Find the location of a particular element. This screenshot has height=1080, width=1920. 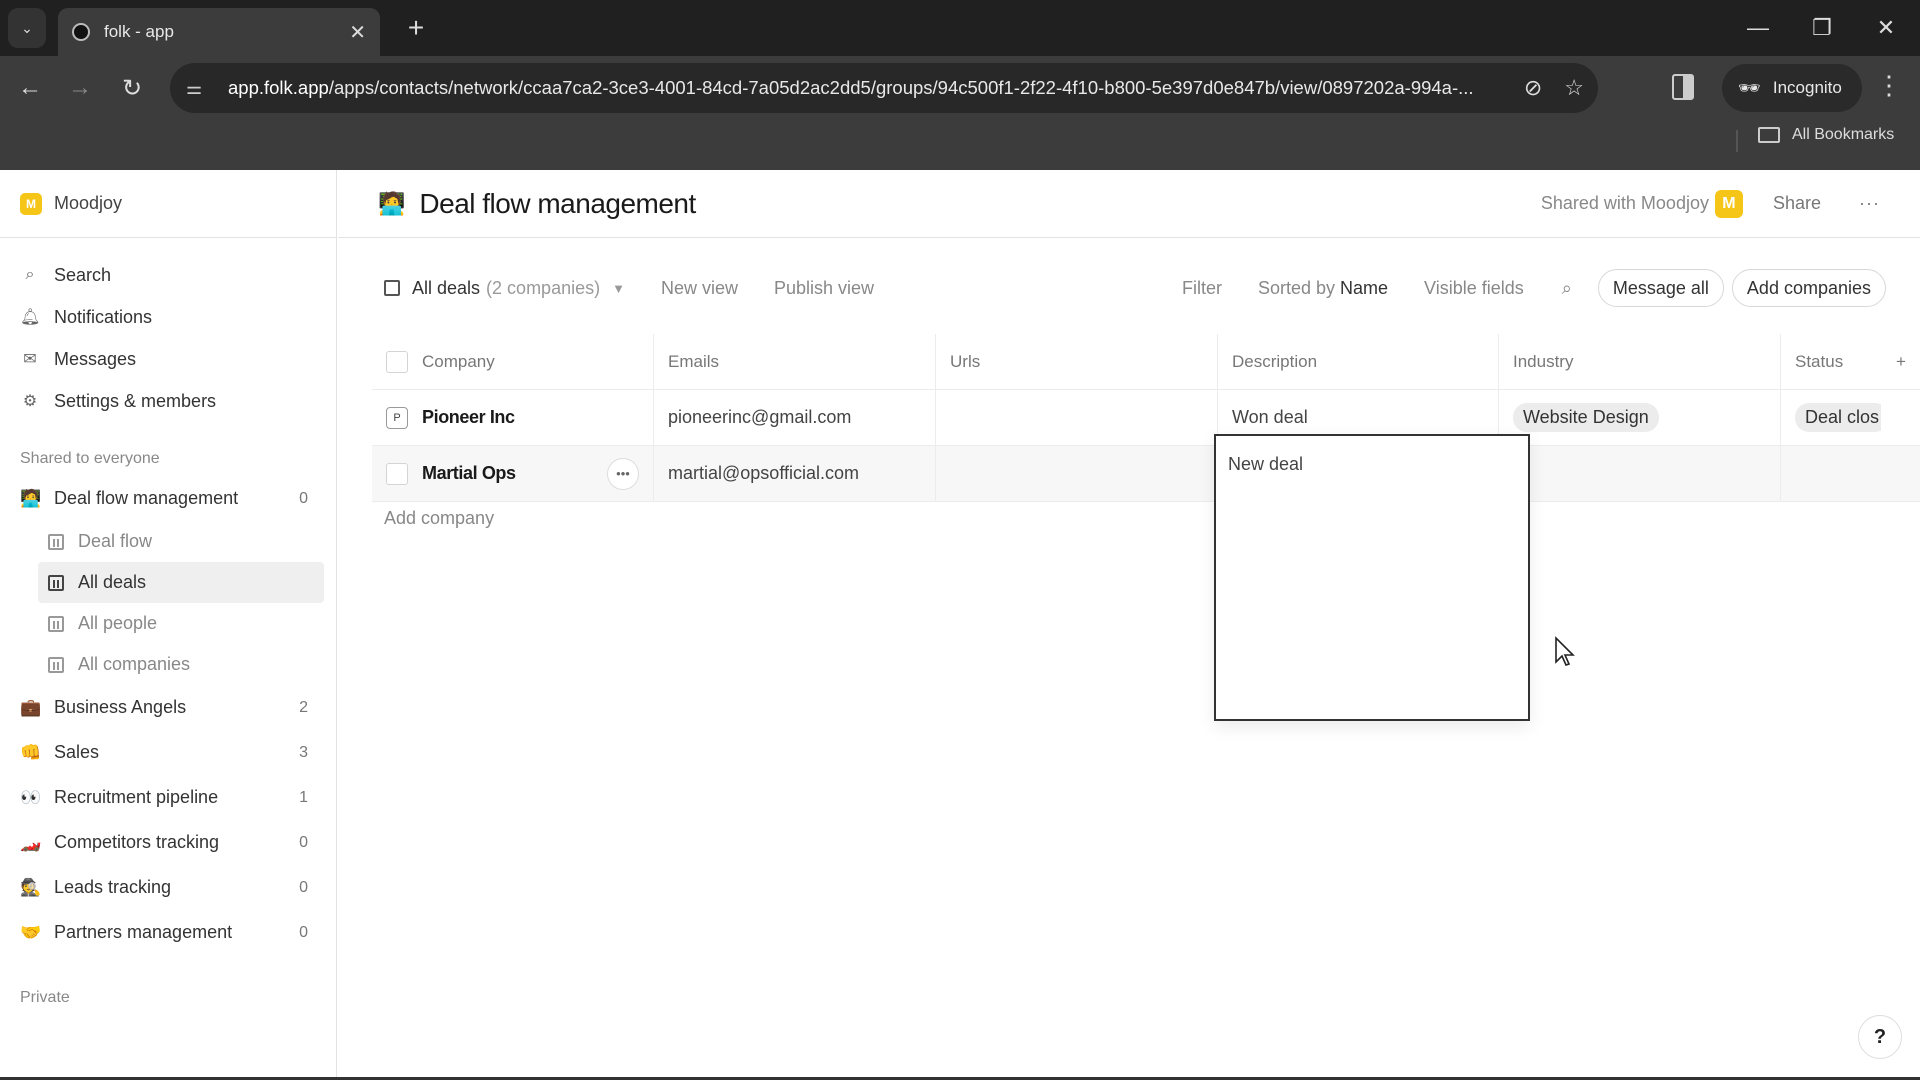

sidebar-item-label: Notifications is located at coordinates (103, 316).